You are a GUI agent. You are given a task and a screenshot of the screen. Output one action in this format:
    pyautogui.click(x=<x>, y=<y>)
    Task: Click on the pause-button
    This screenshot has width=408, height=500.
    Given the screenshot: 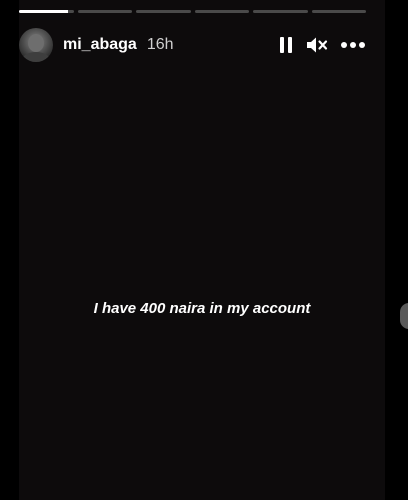 What is the action you would take?
    pyautogui.click(x=286, y=45)
    